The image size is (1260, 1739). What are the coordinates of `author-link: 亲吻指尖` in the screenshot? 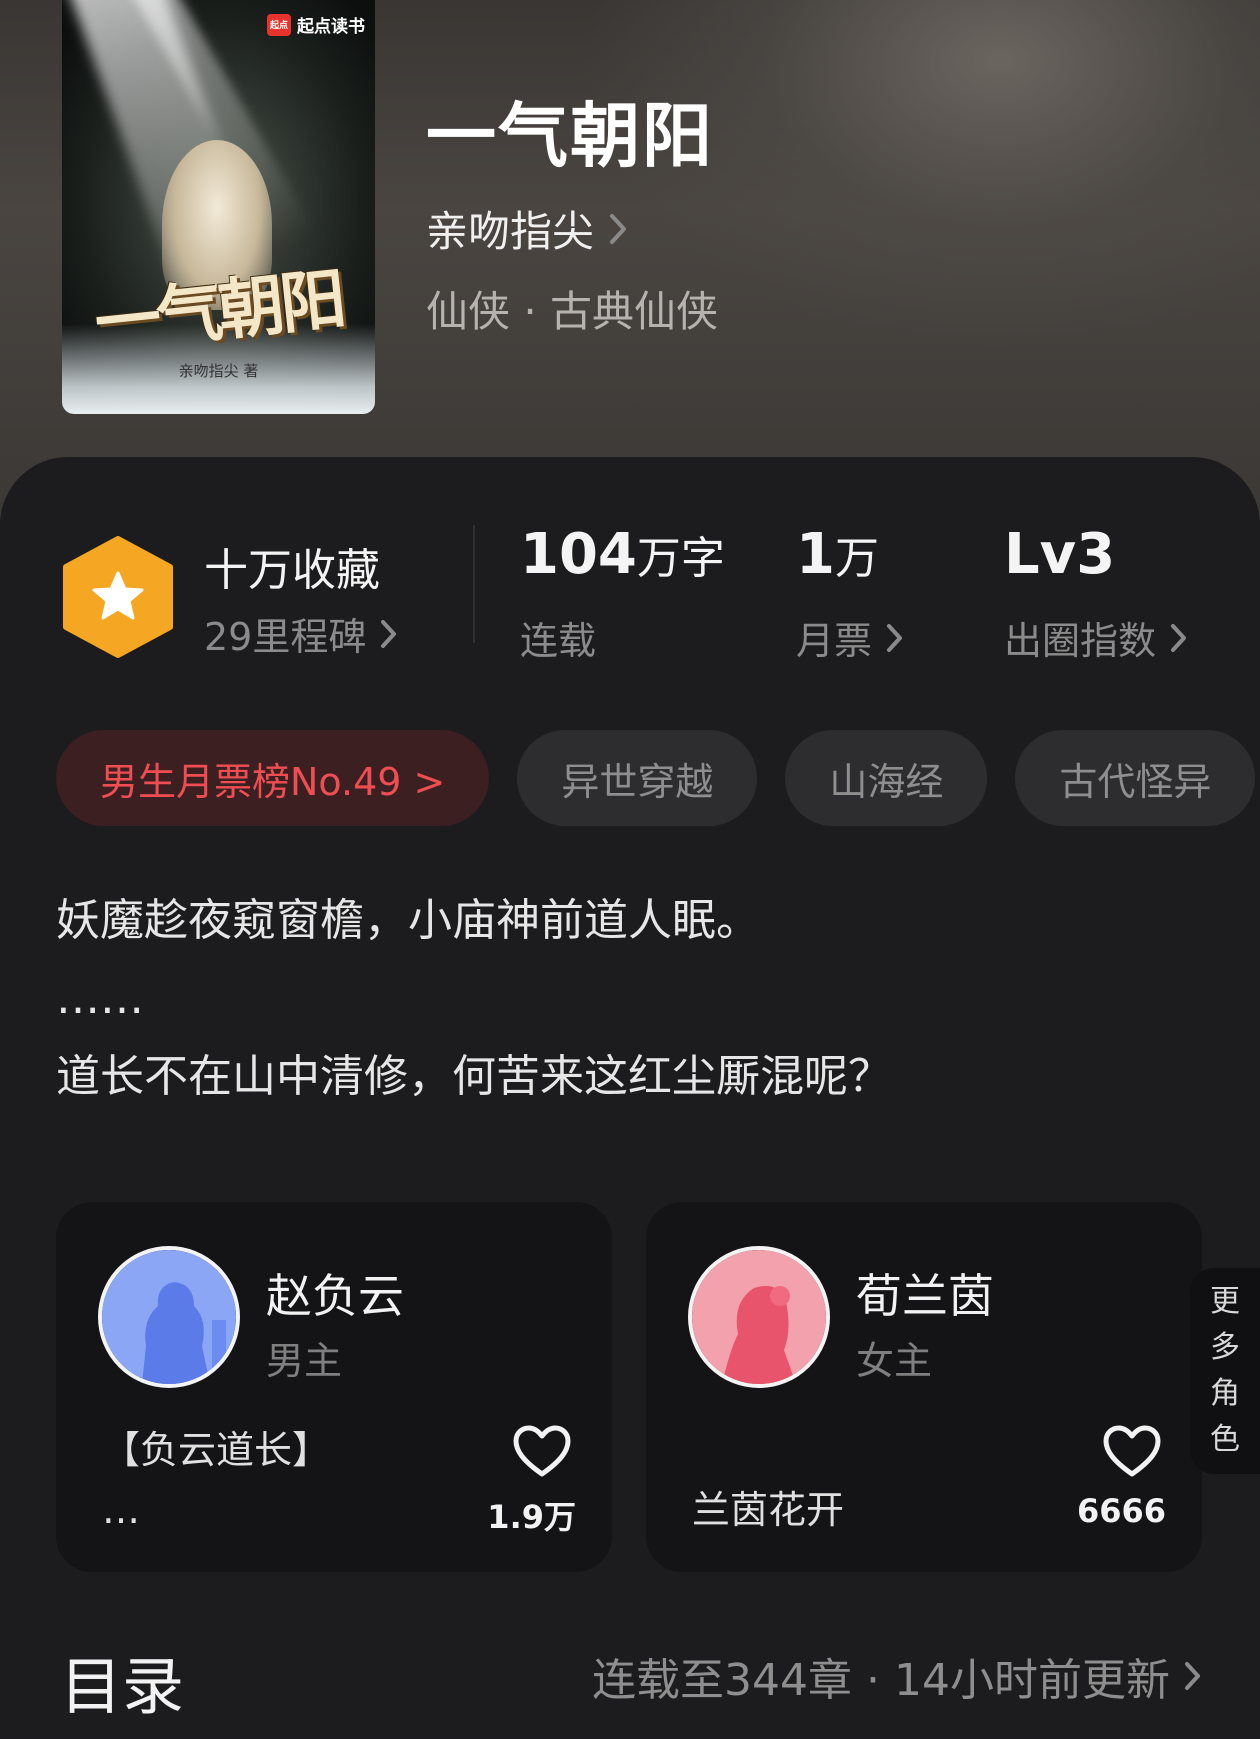 It's located at (527, 228).